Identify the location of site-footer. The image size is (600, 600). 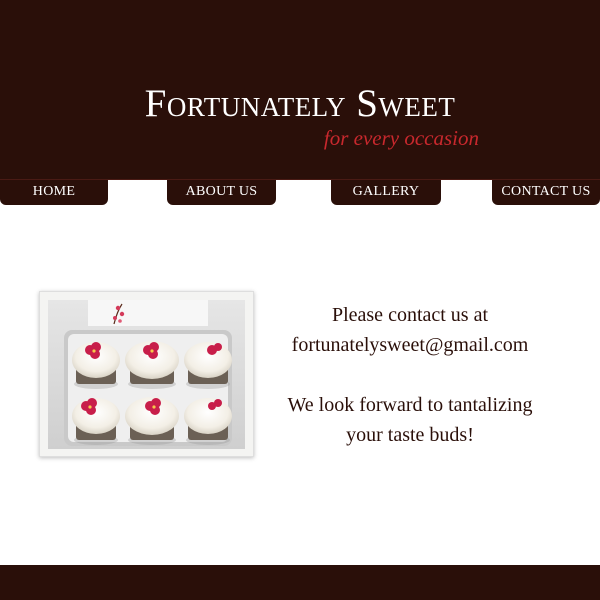
(300, 582).